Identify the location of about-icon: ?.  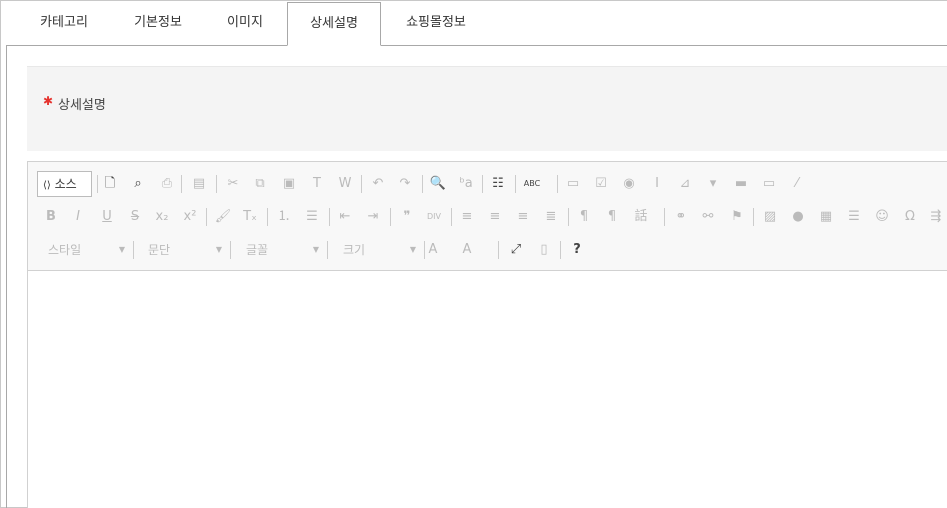
(577, 250).